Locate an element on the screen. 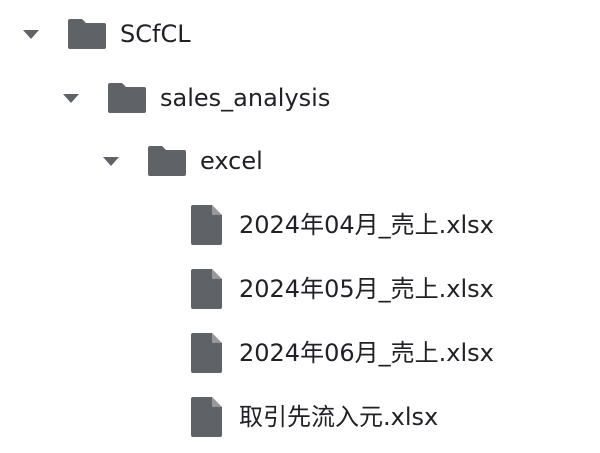  file-item: 2024年04月_売上.xlsx is located at coordinates (342, 225).